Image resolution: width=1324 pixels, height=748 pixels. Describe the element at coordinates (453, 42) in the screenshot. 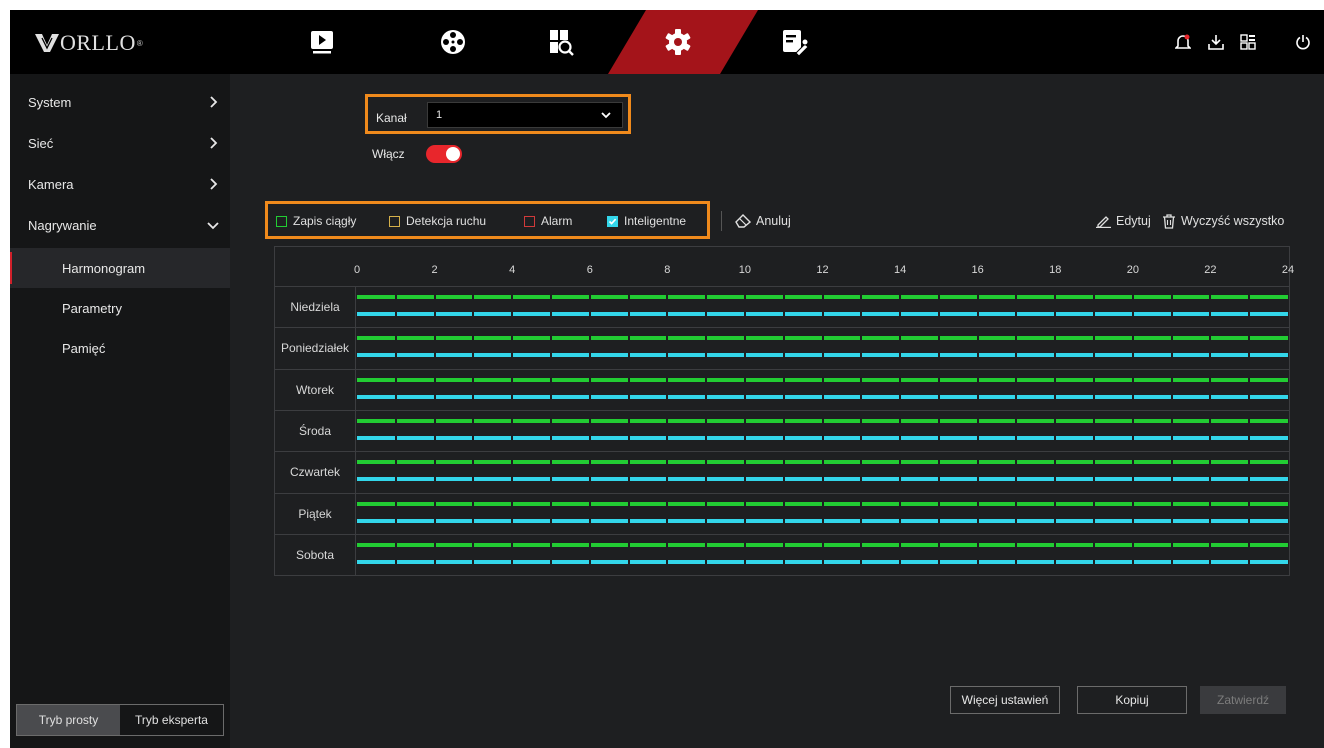

I see `camera-reel-icon` at that location.